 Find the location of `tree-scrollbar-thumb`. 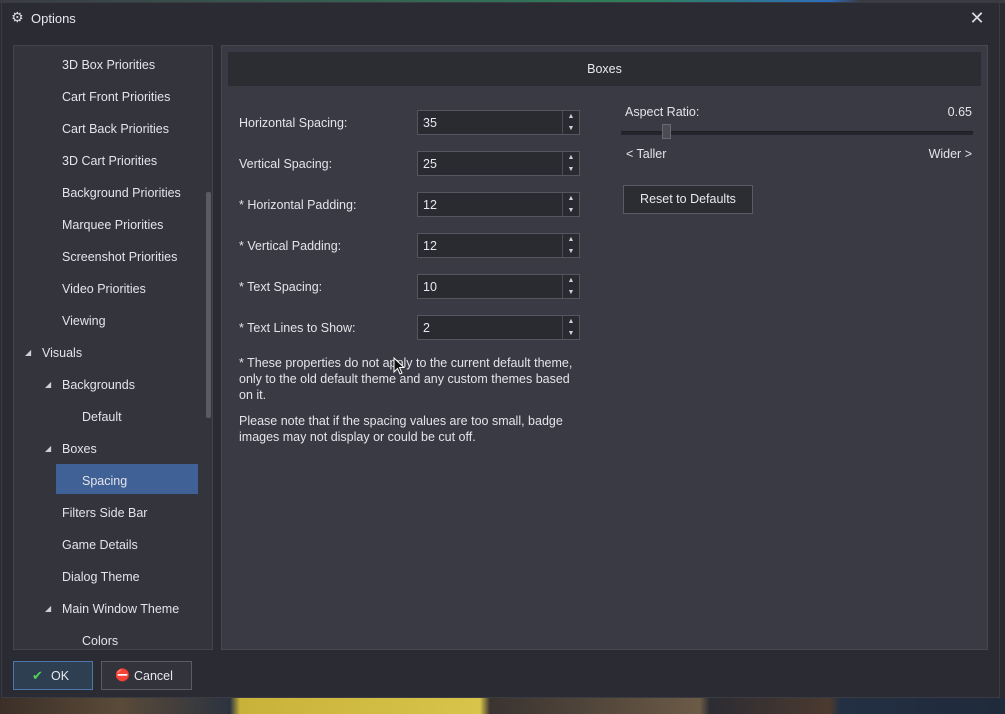

tree-scrollbar-thumb is located at coordinates (208, 305).